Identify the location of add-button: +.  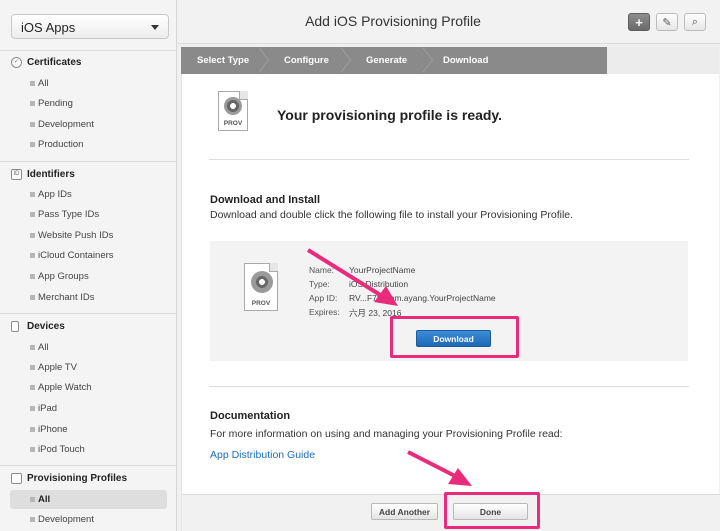
(639, 22).